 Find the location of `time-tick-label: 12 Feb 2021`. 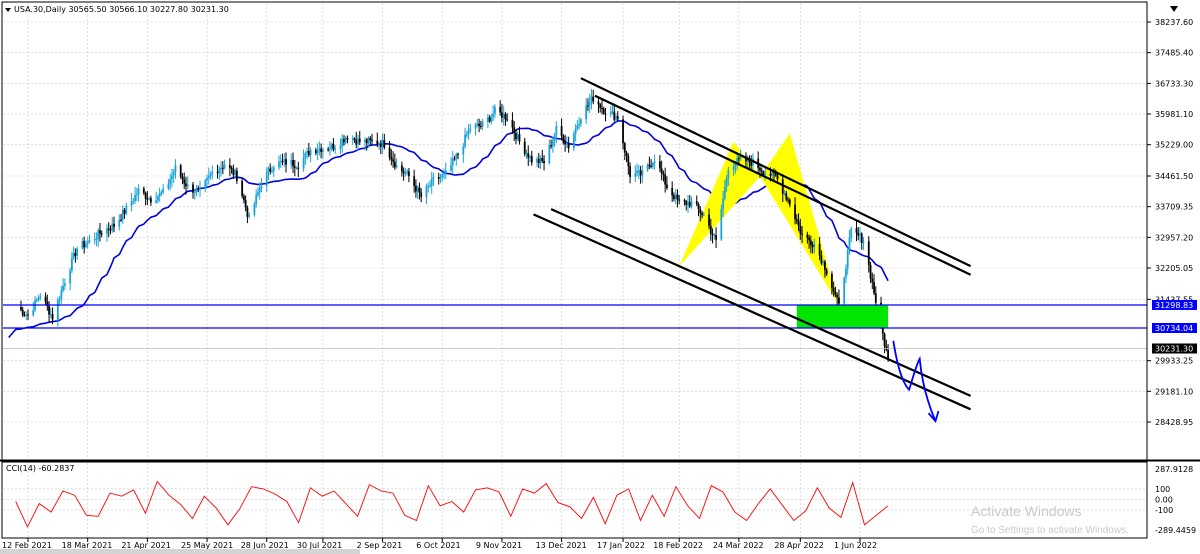

time-tick-label: 12 Feb 2021 is located at coordinates (27, 545).